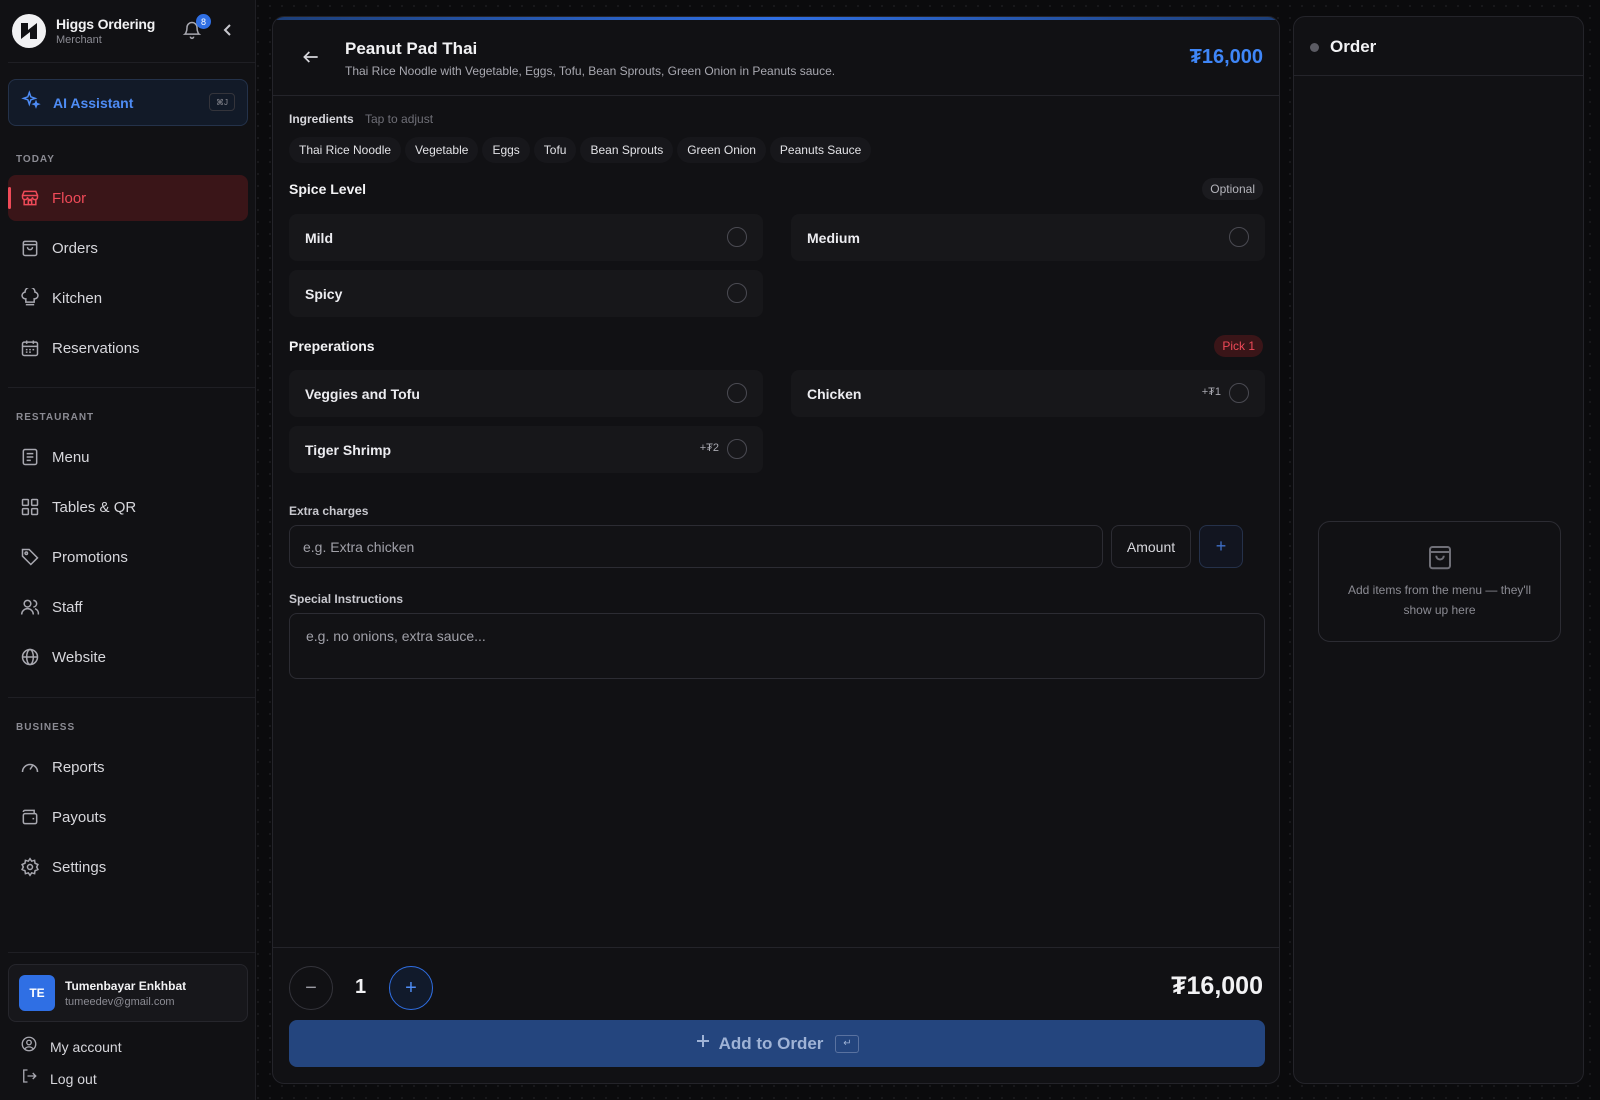  What do you see at coordinates (1217, 986) in the screenshot?
I see `total-price: ₮16,000` at bounding box center [1217, 986].